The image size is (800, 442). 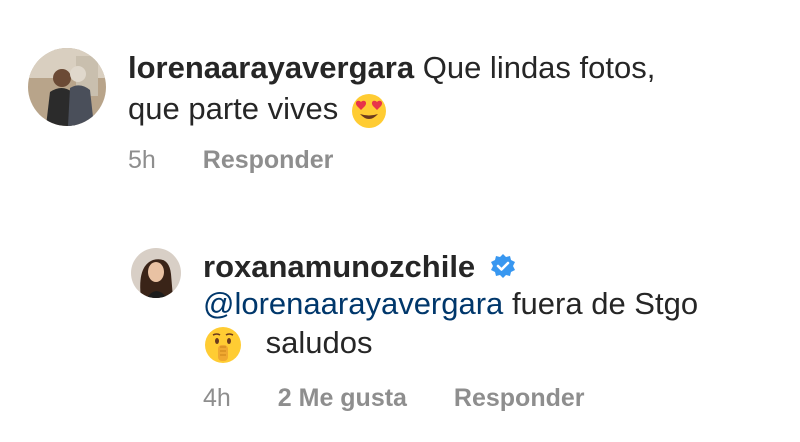 I want to click on reply-text-line1-row: @lorenaarayavergara fuera de Stgo, so click(x=450, y=304).